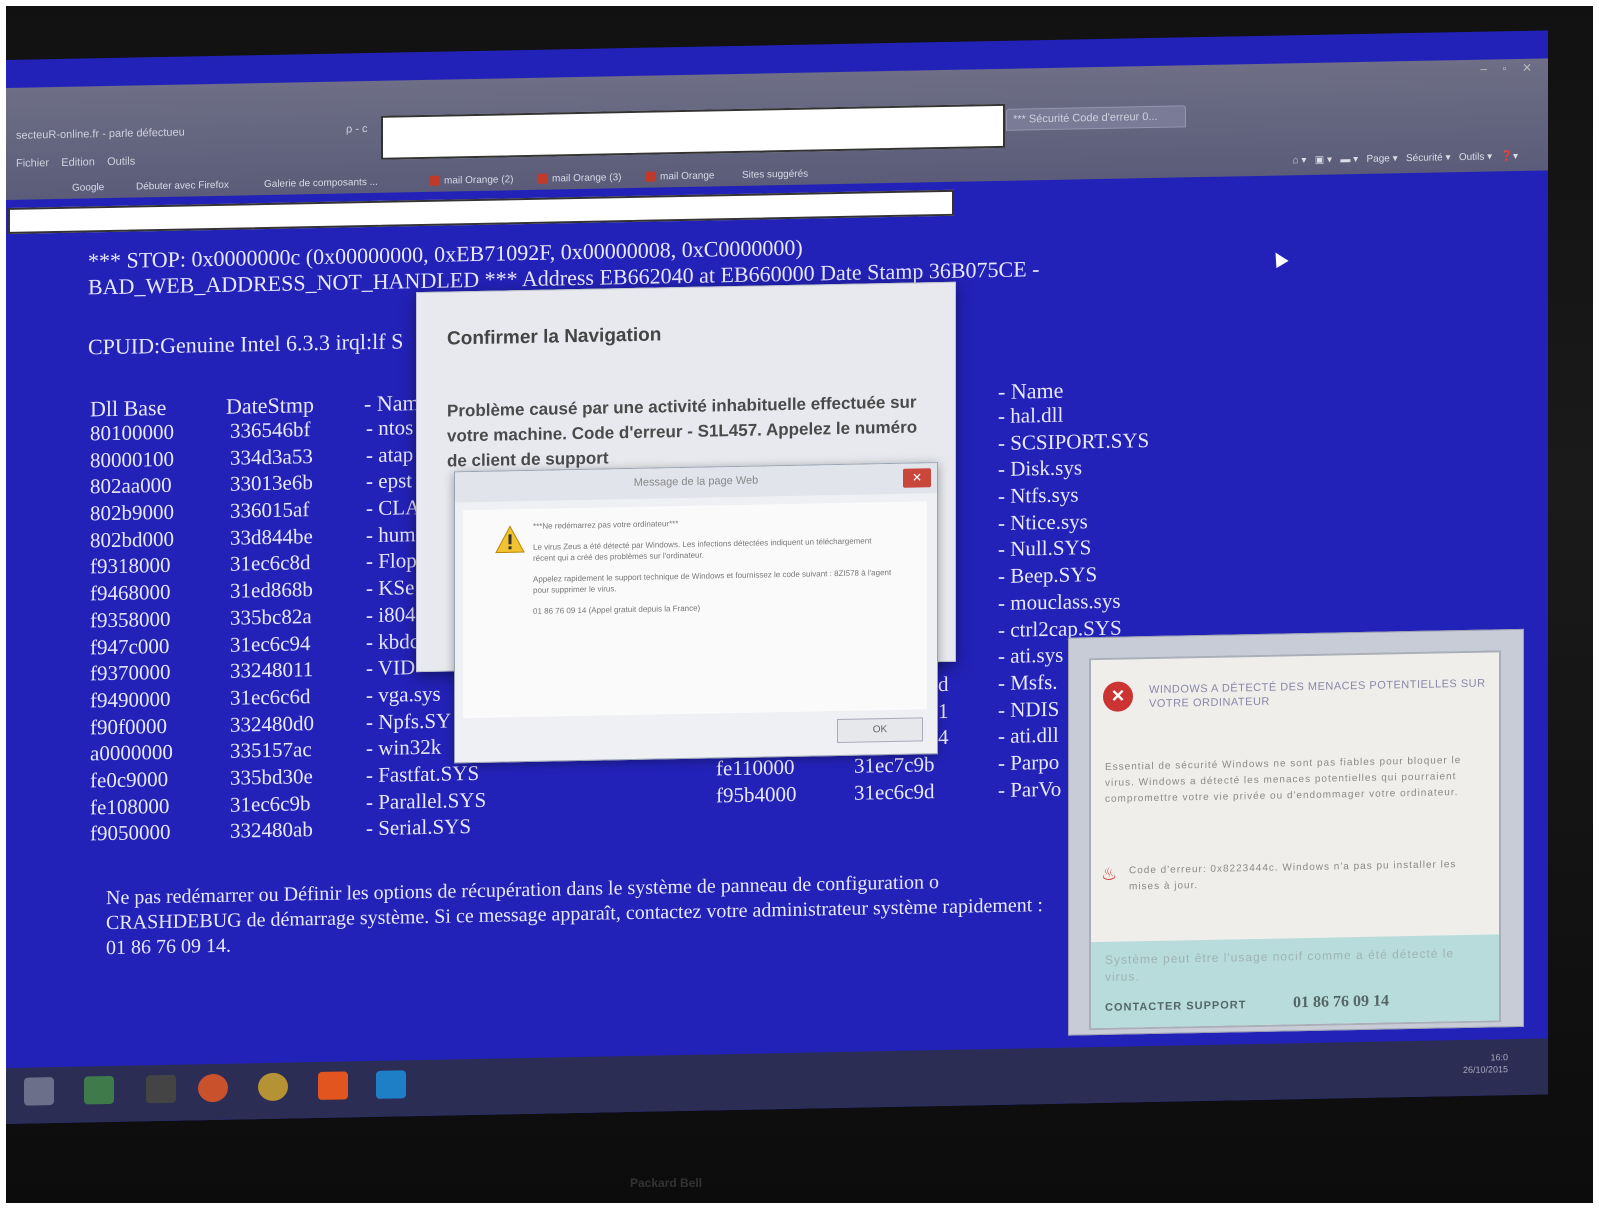 The width and height of the screenshot is (1599, 1209). What do you see at coordinates (943, 684) in the screenshot?
I see `table-cell: d` at bounding box center [943, 684].